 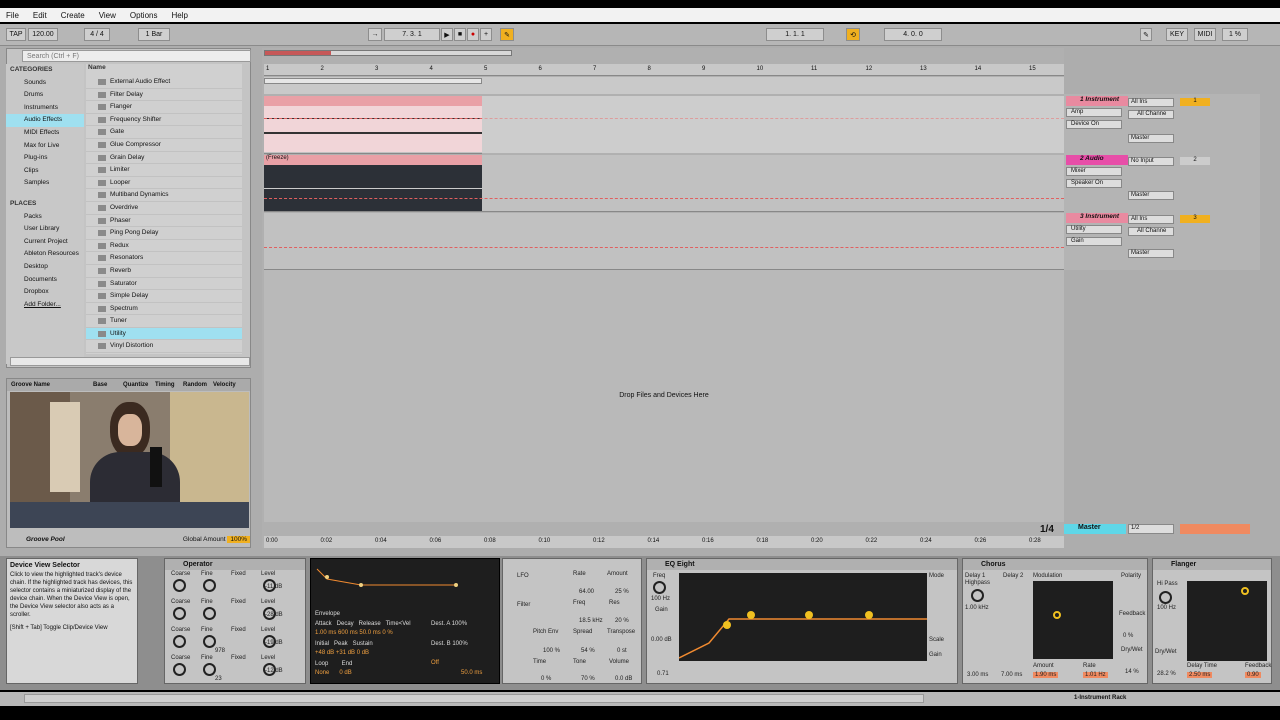 I want to click on automation-arm-button: ✎, so click(x=507, y=34).